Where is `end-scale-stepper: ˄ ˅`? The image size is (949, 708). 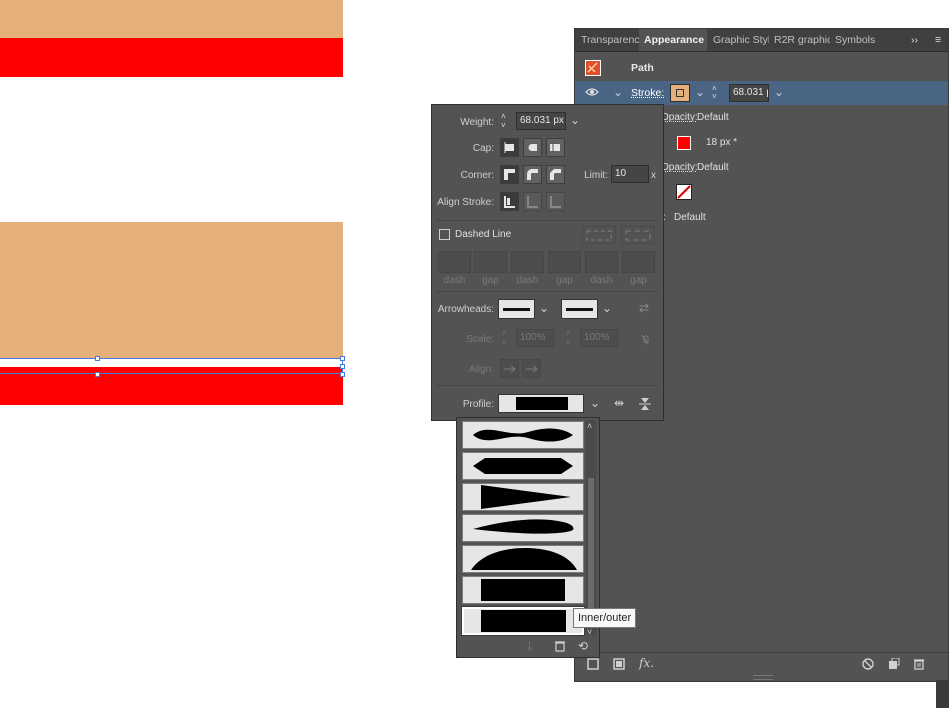
end-scale-stepper: ˄ ˅ is located at coordinates (571, 338).